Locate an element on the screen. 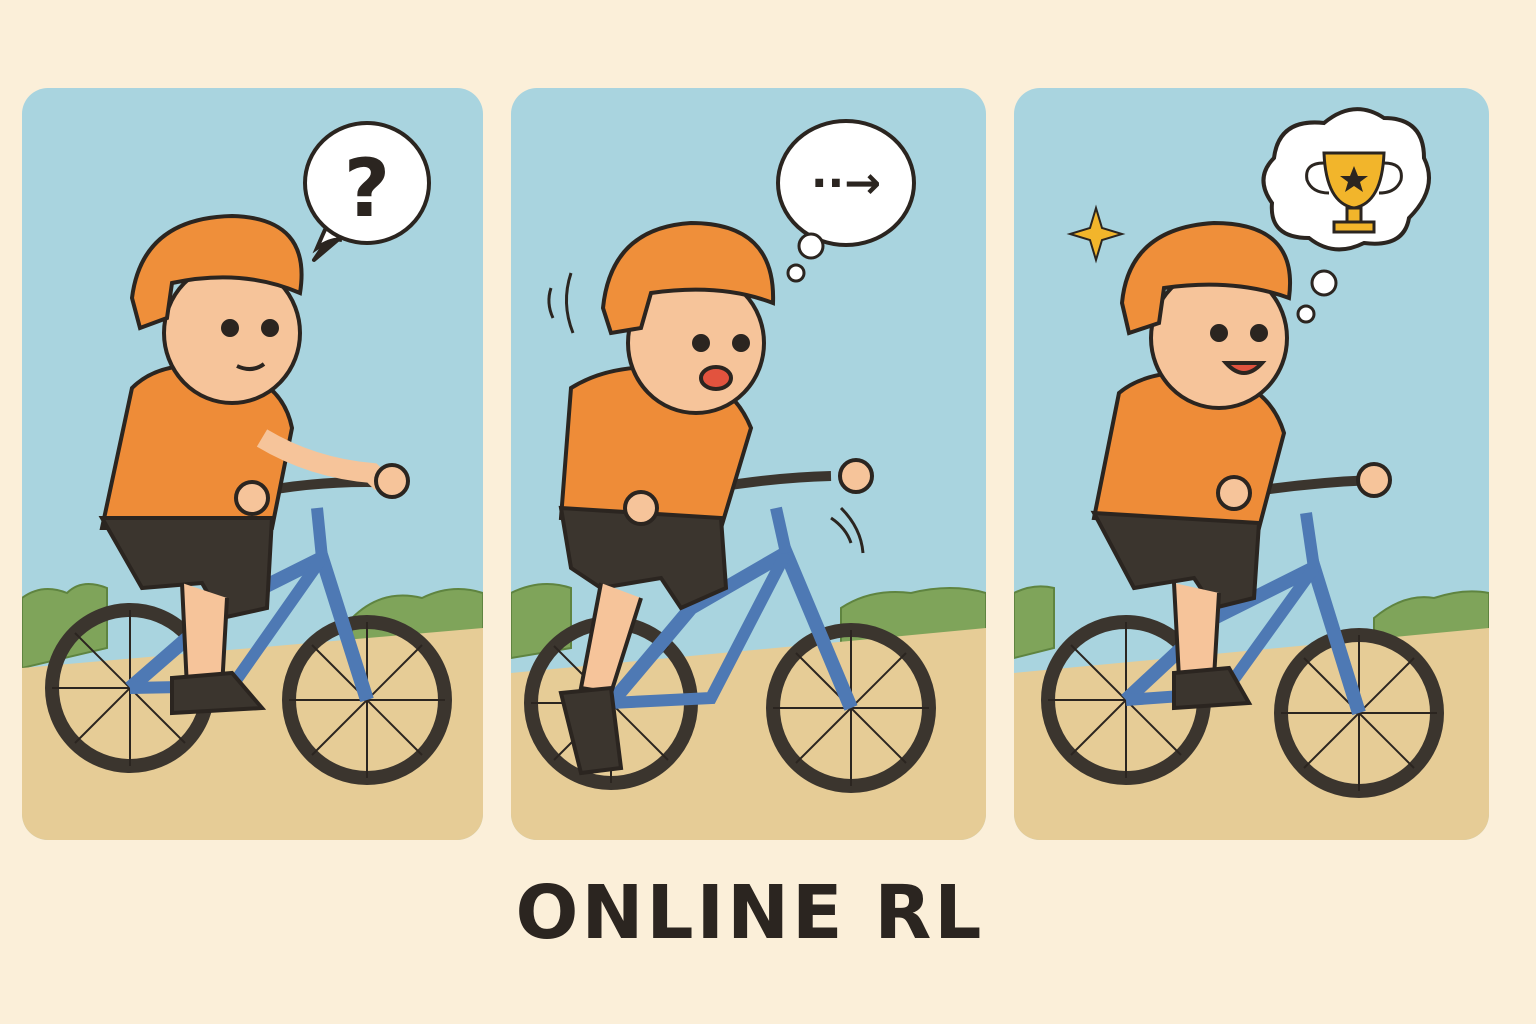  question-mark-icon: ? is located at coordinates (367, 188).